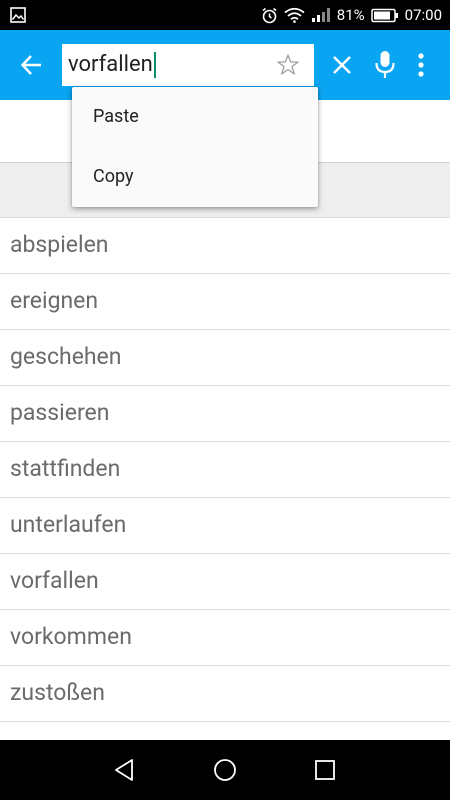 This screenshot has width=450, height=800. What do you see at coordinates (60, 412) in the screenshot?
I see `list-item-label: passieren` at bounding box center [60, 412].